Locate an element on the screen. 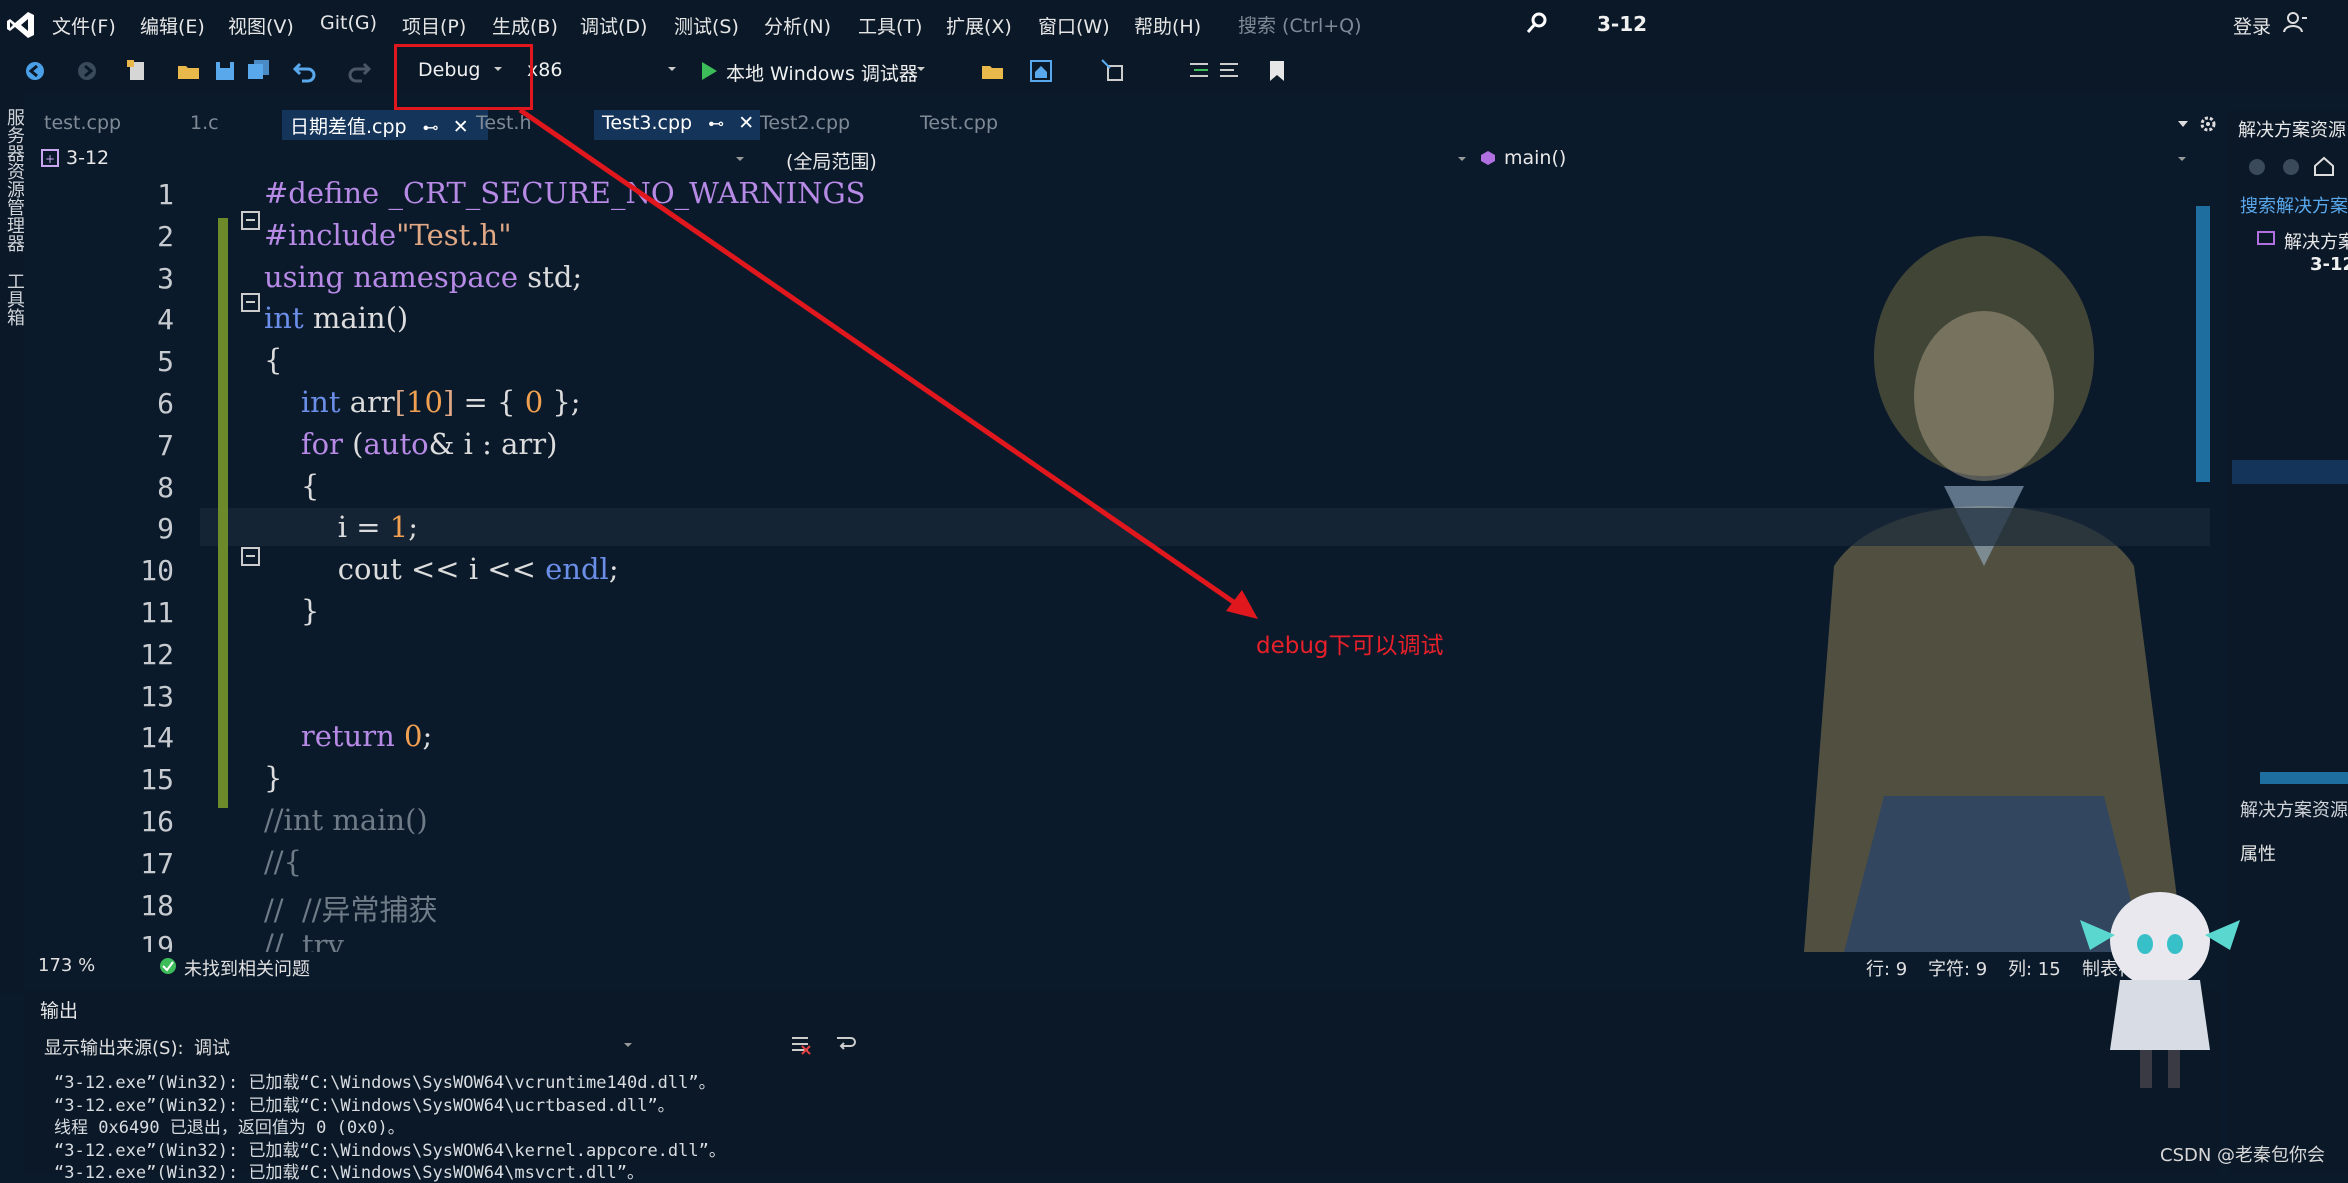  step-icon is located at coordinates (1113, 71).